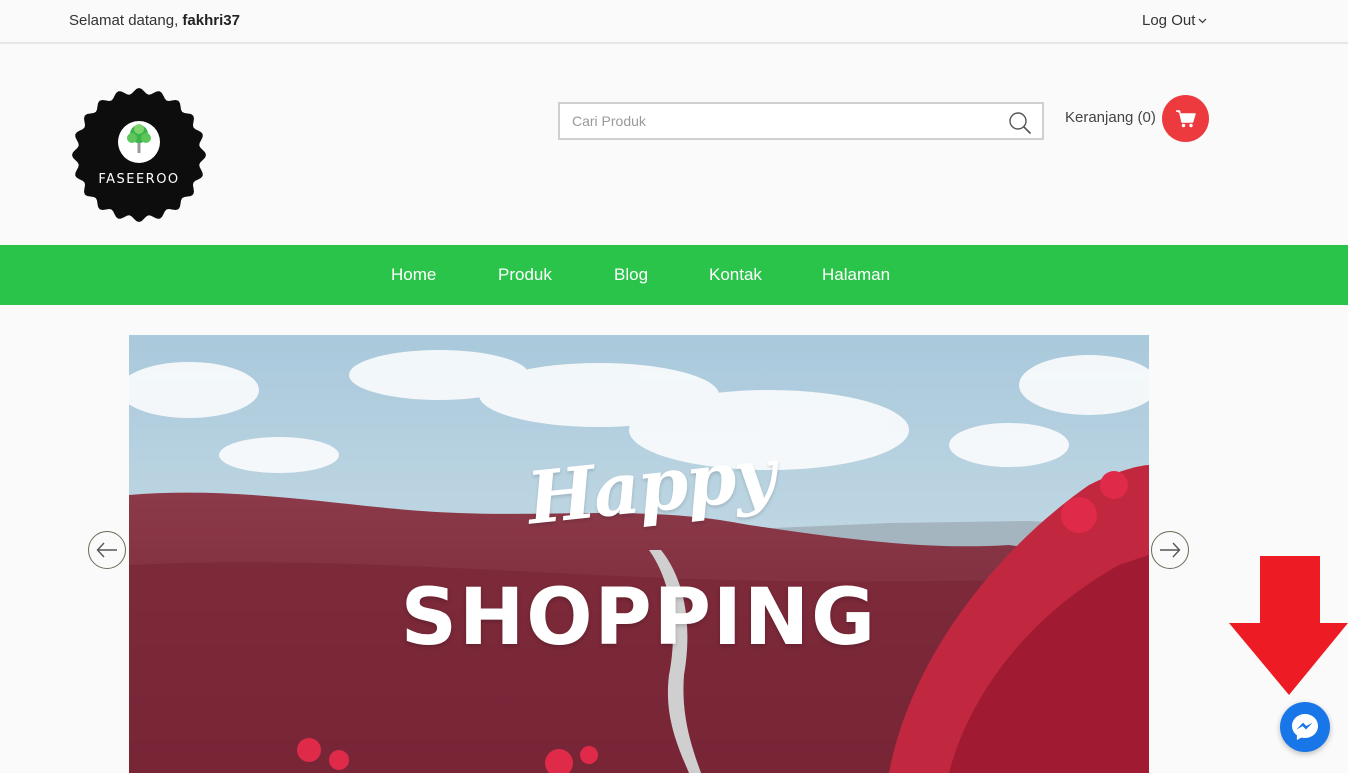 Image resolution: width=1348 pixels, height=773 pixels. I want to click on hero-headline: SHOPPING, so click(639, 618).